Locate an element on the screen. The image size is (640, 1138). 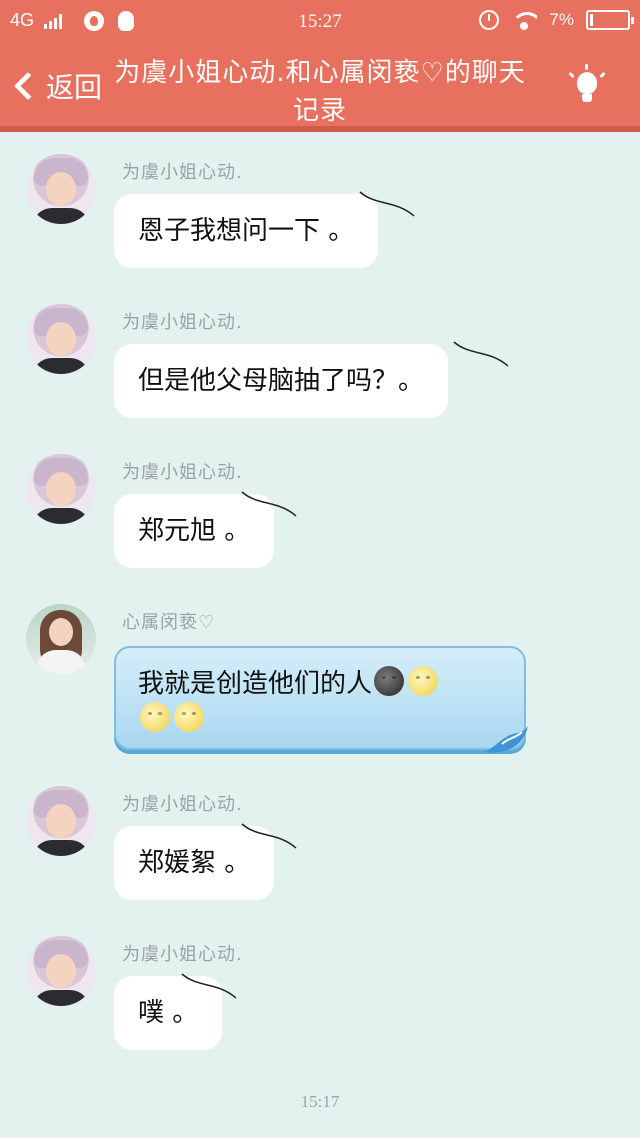
page-title: 为虞小姐心动.和心属闵亵♡的聊天记录 is located at coordinates (320, 92).